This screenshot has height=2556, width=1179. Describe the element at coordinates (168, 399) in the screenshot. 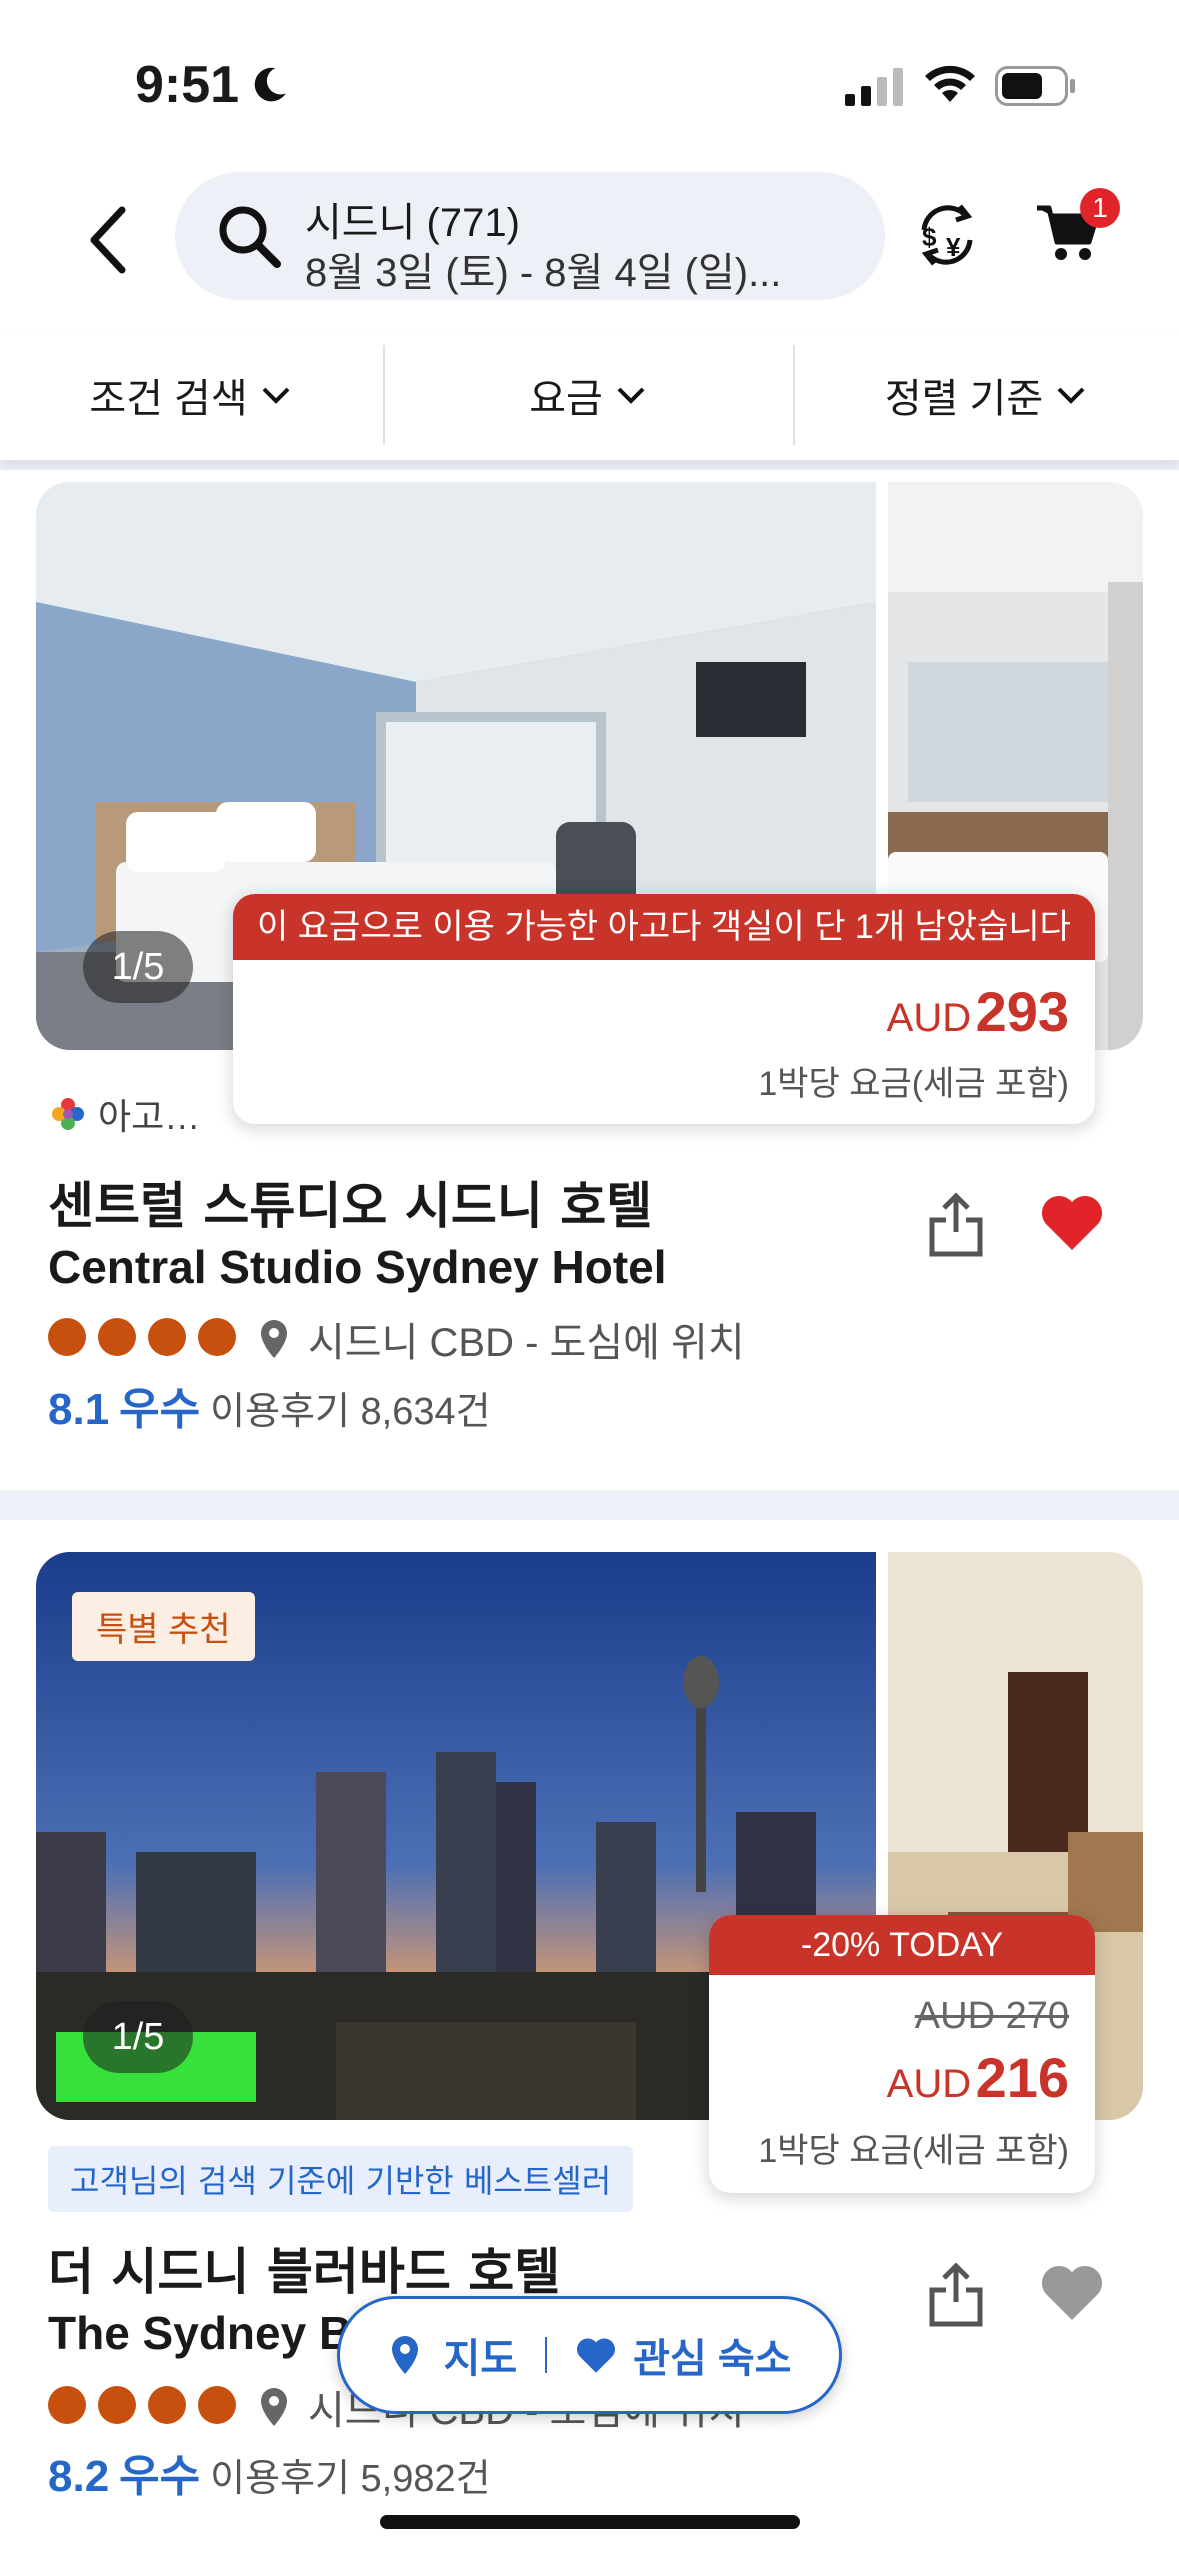

I see `filter-conditions-label: 조건 검색` at that location.